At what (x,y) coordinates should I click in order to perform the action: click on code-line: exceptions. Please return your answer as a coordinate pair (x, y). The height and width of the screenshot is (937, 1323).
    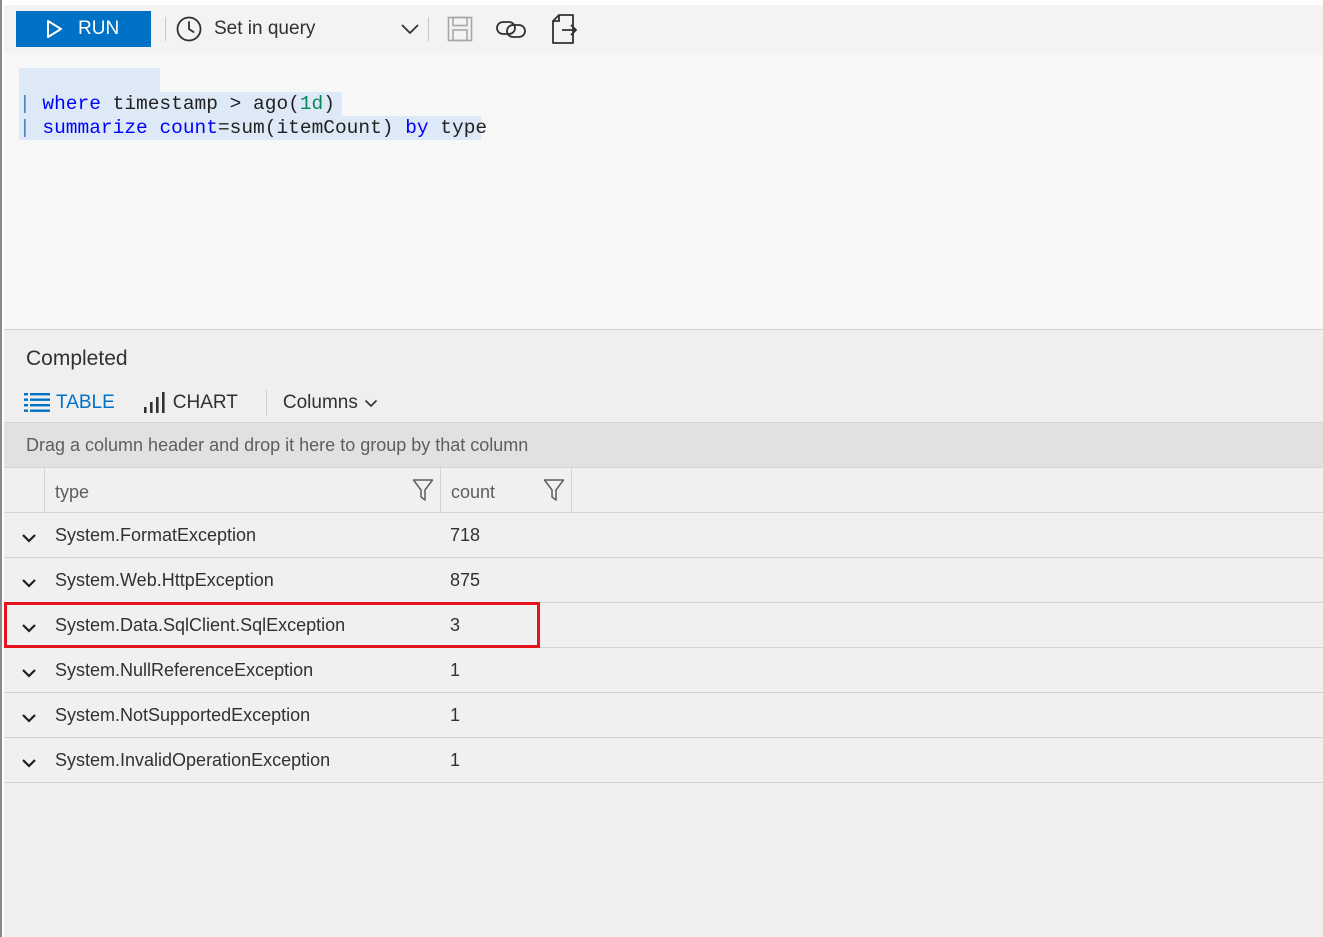
    Looking at the image, I should click on (112, 91).